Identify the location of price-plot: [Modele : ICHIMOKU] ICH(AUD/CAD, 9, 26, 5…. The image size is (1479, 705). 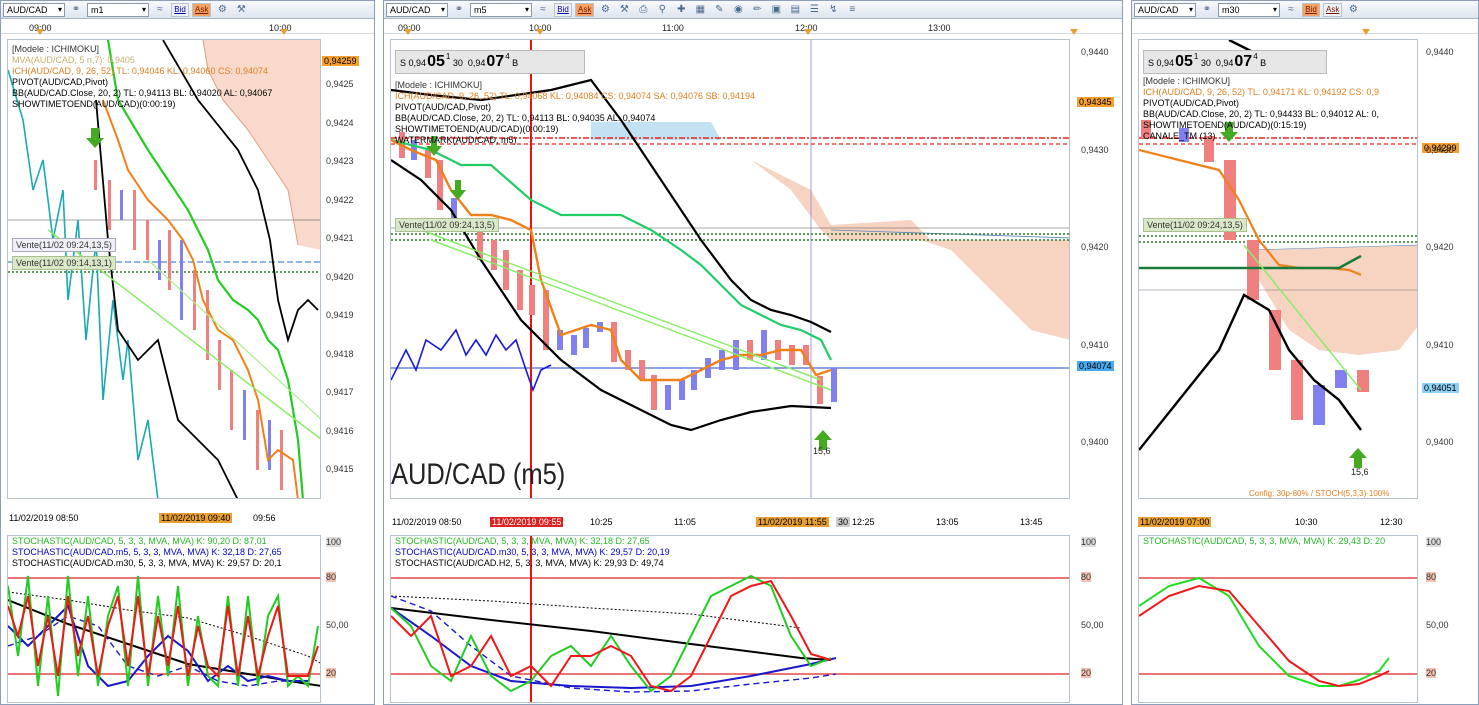
(1278, 269).